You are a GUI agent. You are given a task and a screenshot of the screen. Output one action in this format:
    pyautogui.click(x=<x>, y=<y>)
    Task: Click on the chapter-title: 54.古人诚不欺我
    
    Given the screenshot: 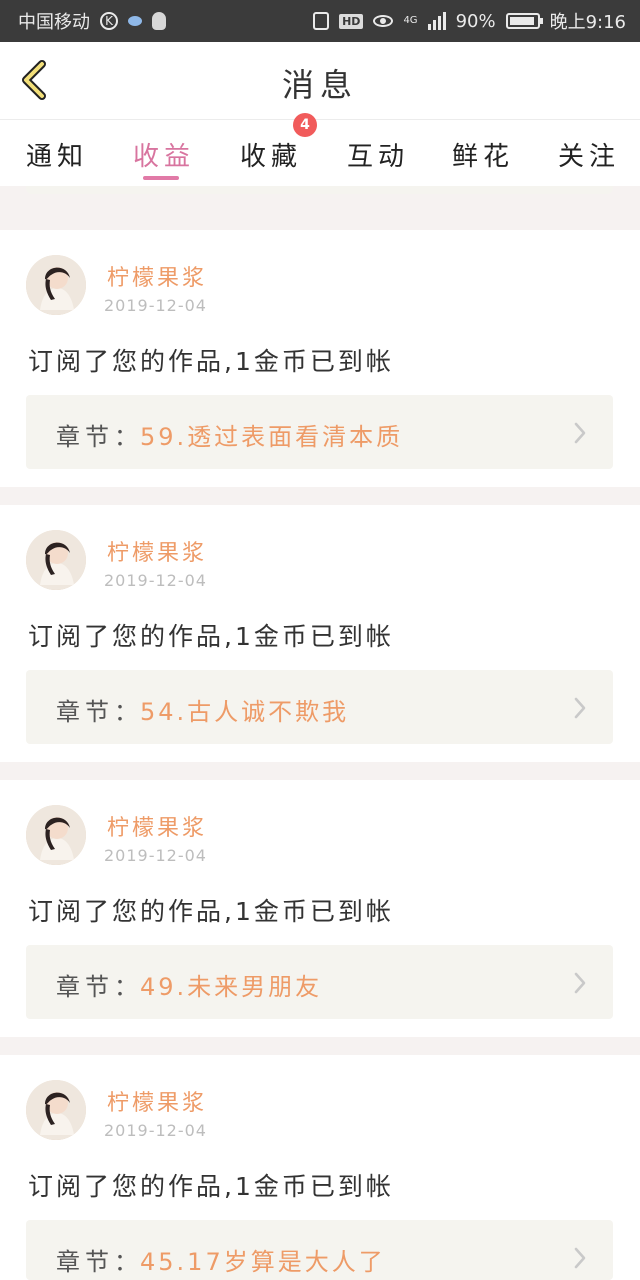 What is the action you would take?
    pyautogui.click(x=245, y=712)
    